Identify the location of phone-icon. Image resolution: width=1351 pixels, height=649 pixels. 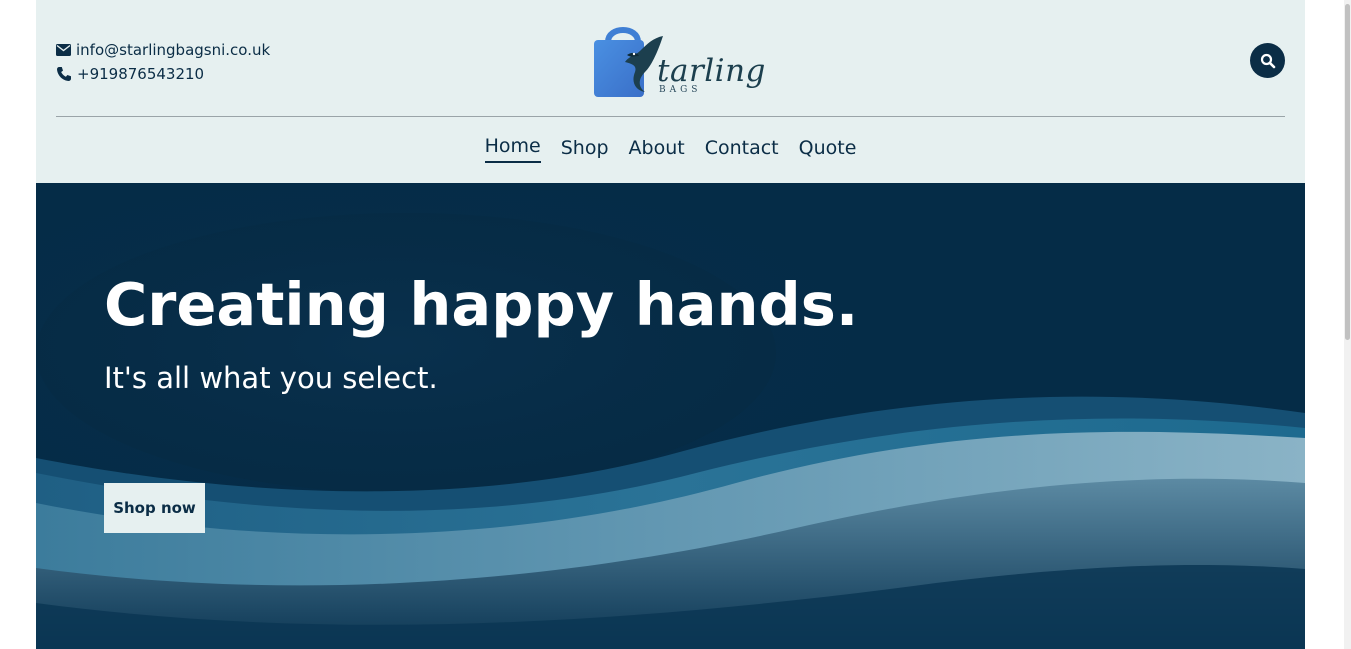
(64, 74).